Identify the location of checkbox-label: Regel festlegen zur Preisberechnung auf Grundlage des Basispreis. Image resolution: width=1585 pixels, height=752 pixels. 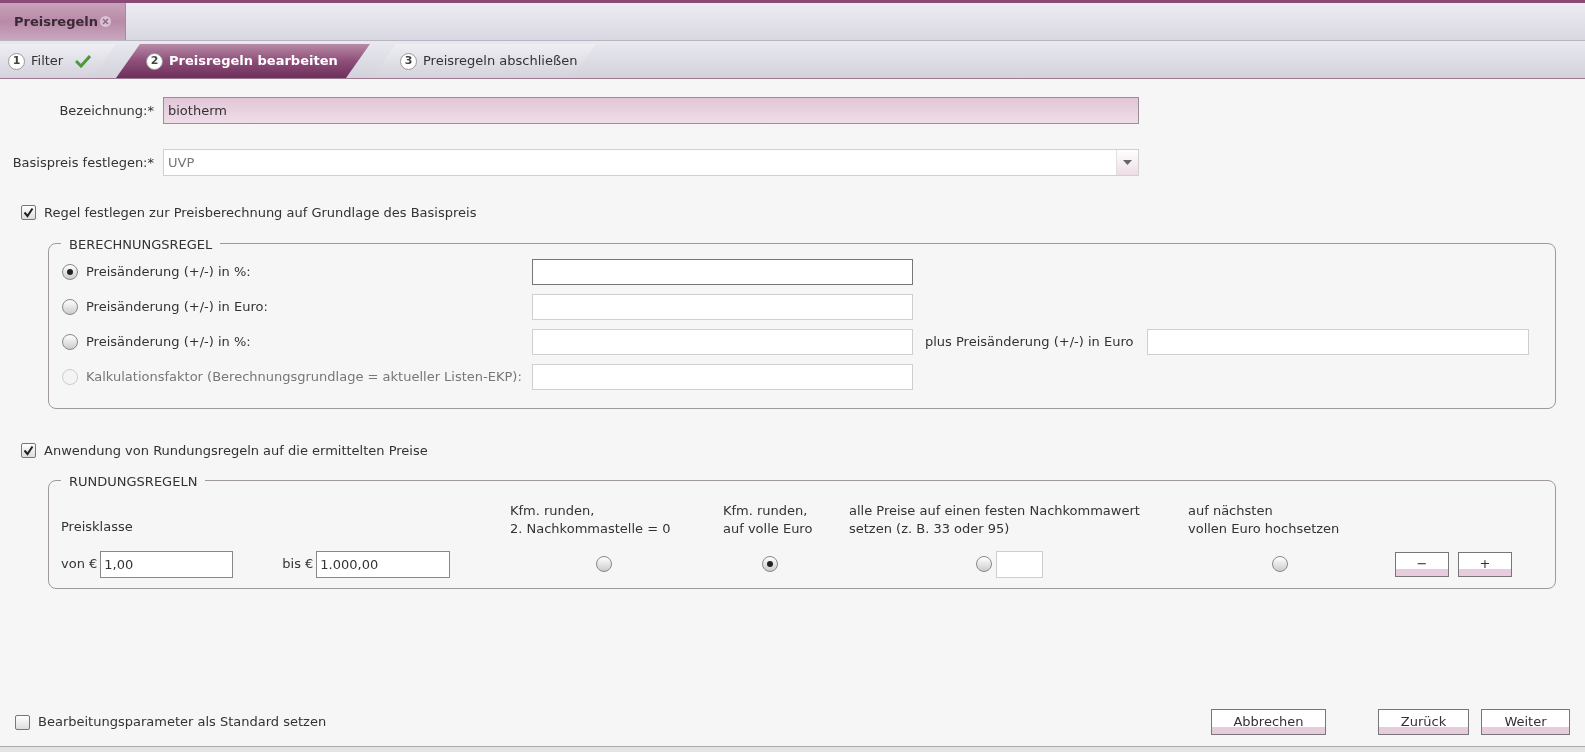
(260, 213).